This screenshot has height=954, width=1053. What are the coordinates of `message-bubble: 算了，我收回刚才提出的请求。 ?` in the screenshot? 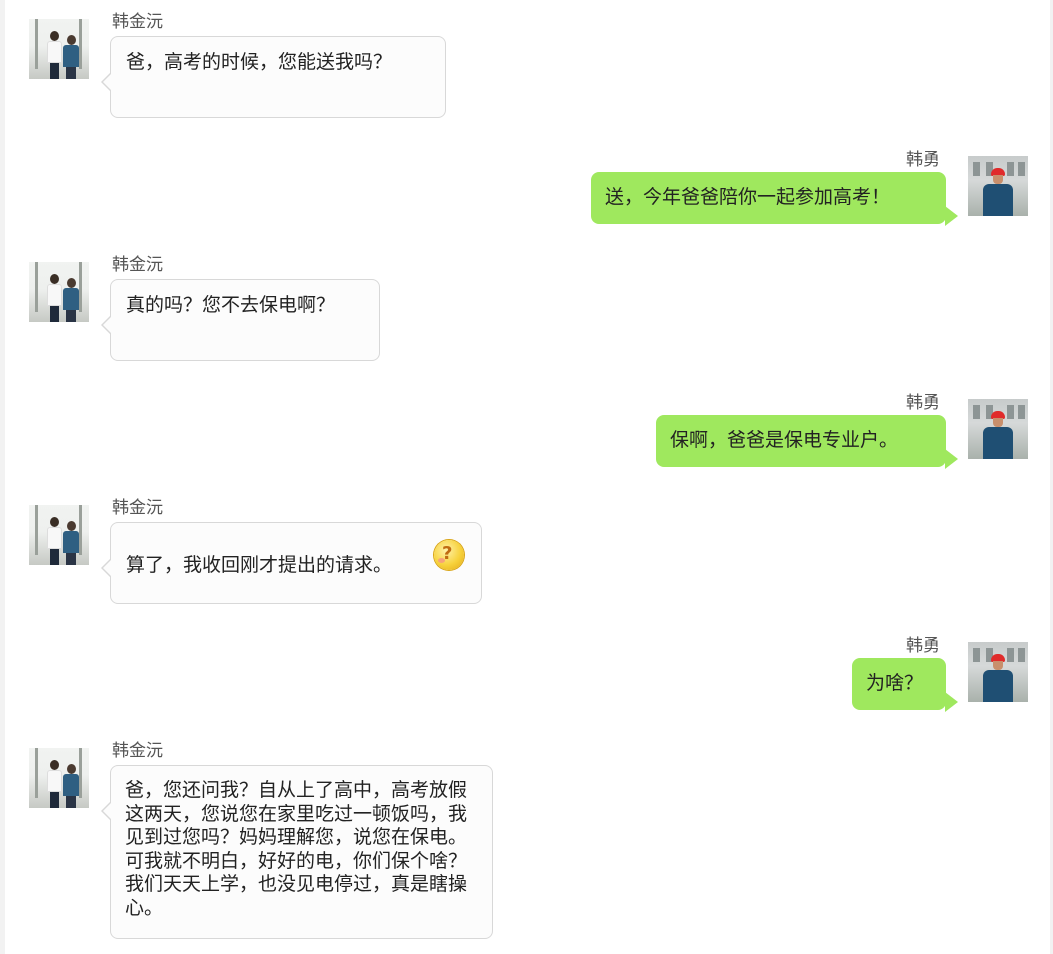 It's located at (291, 563).